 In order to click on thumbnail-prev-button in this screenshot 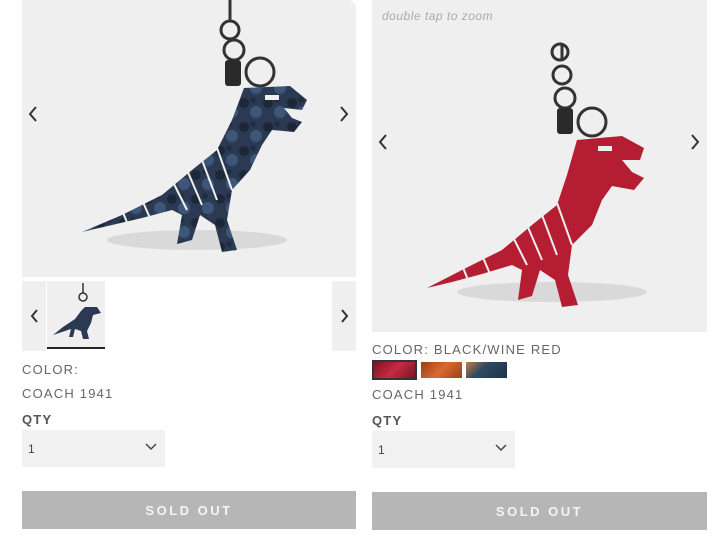, I will do `click(34, 316)`.